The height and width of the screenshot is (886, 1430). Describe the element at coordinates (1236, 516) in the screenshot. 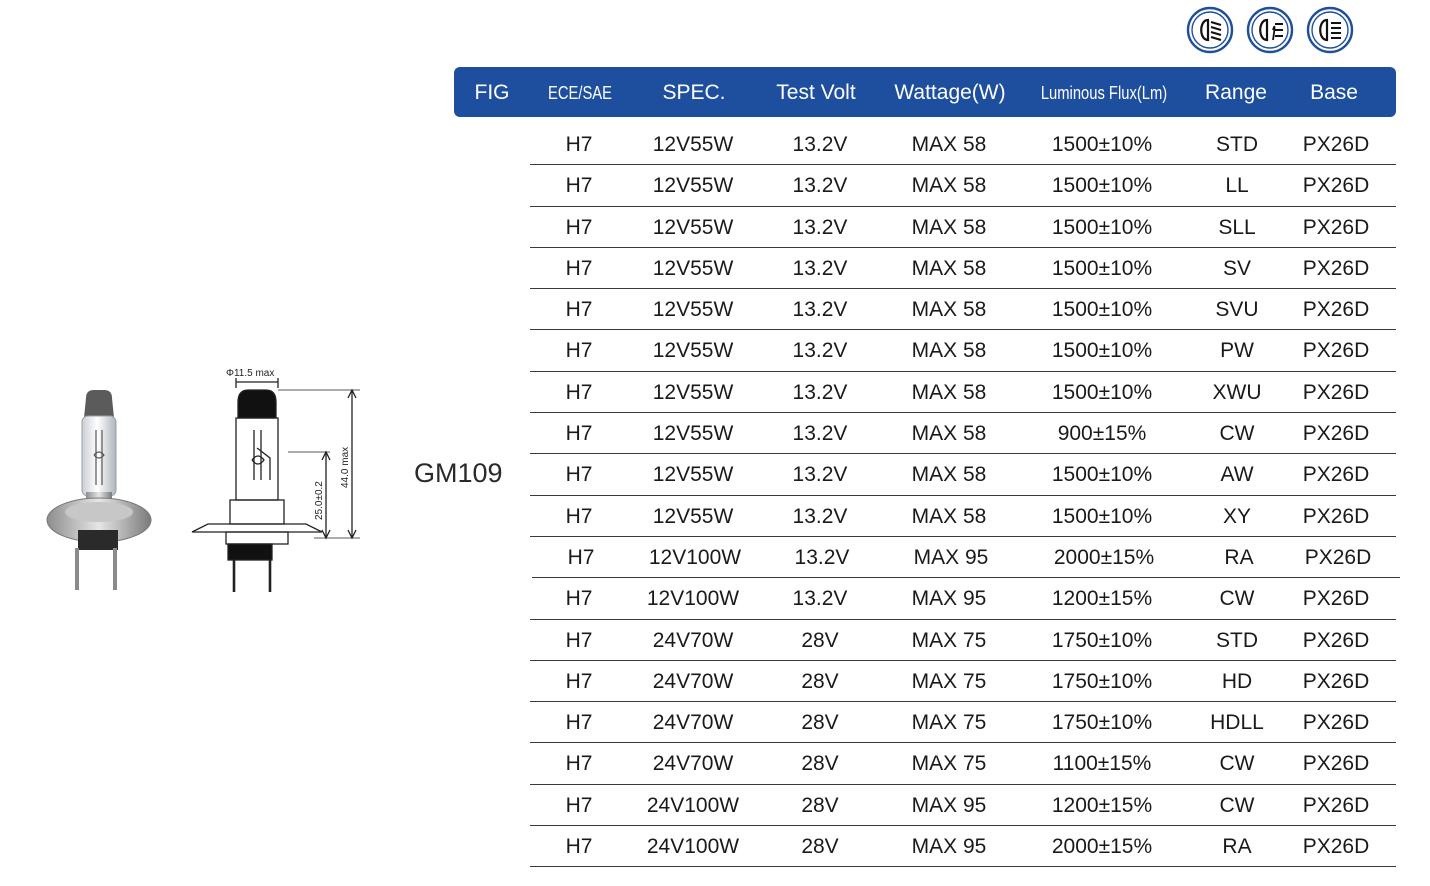

I see `table-cell: XY` at that location.